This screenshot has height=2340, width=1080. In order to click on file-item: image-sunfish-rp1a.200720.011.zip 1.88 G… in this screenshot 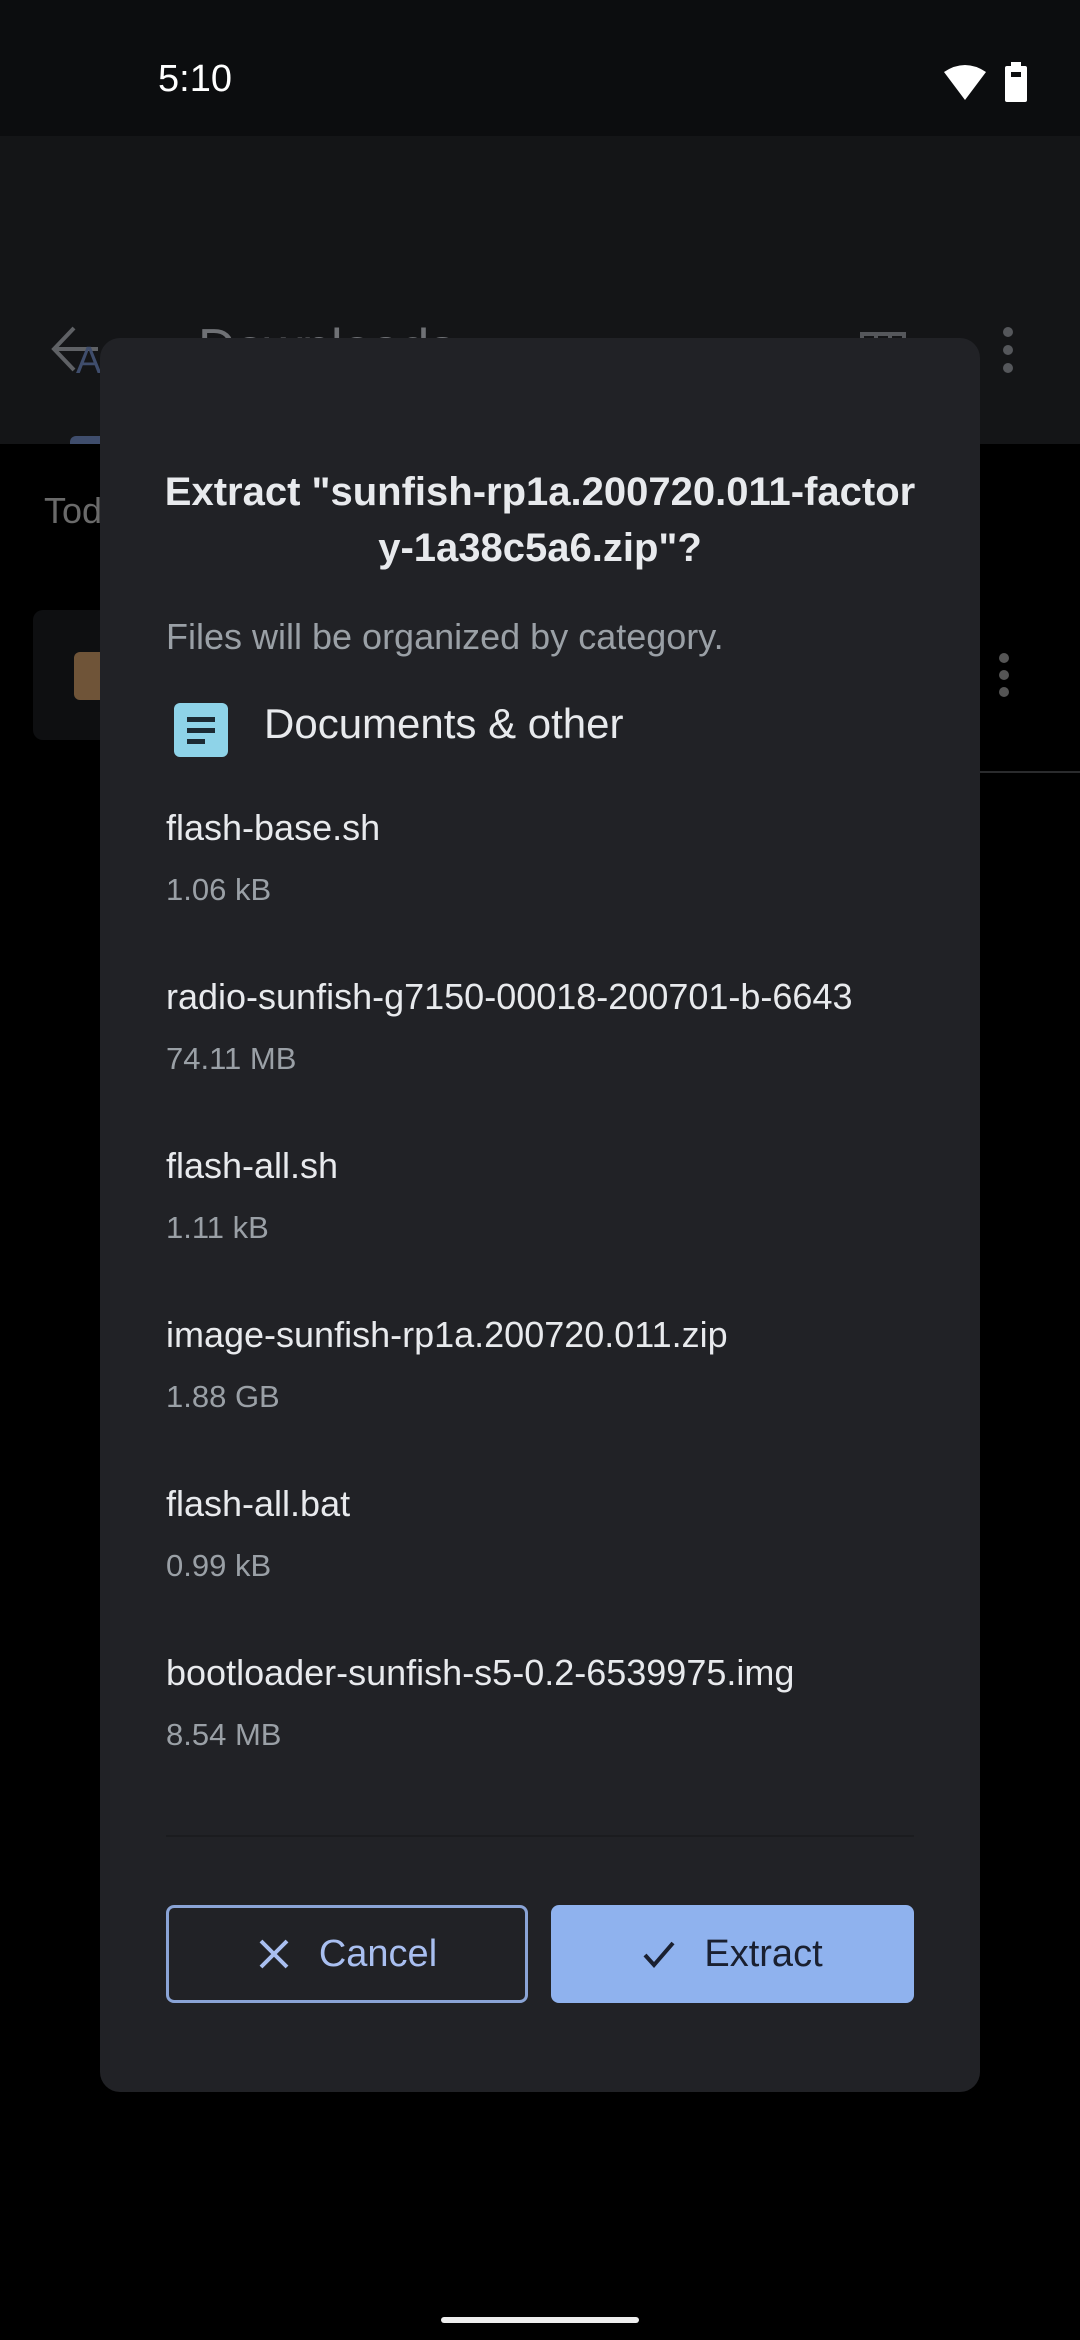, I will do `click(546, 1391)`.